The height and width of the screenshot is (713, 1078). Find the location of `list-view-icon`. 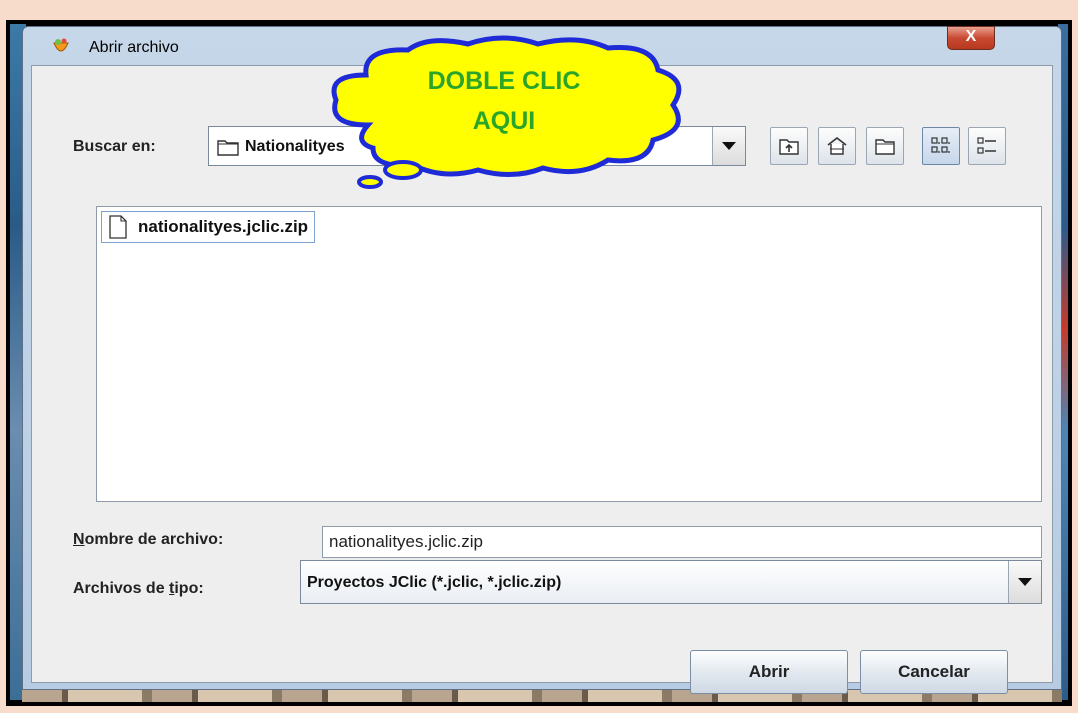

list-view-icon is located at coordinates (940, 145).